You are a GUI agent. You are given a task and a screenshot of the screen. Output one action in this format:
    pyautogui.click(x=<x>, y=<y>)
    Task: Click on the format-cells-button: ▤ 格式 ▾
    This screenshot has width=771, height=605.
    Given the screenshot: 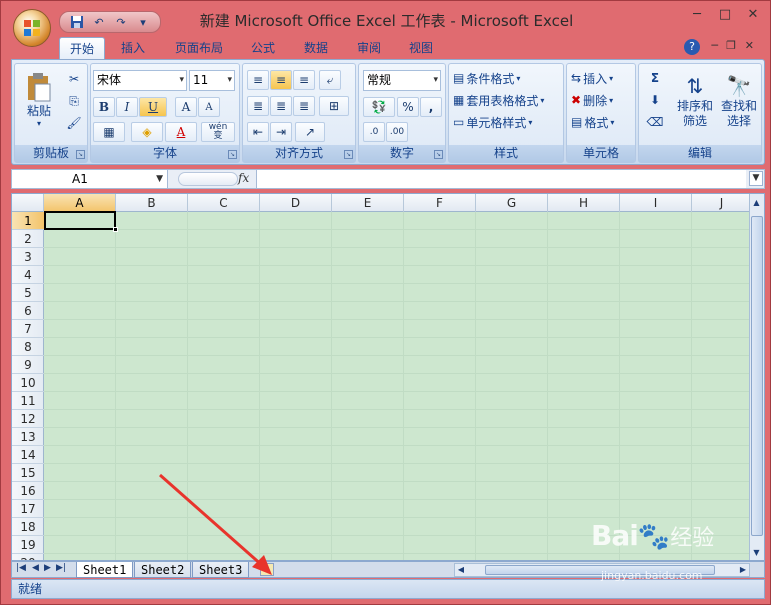 What is the action you would take?
    pyautogui.click(x=592, y=122)
    